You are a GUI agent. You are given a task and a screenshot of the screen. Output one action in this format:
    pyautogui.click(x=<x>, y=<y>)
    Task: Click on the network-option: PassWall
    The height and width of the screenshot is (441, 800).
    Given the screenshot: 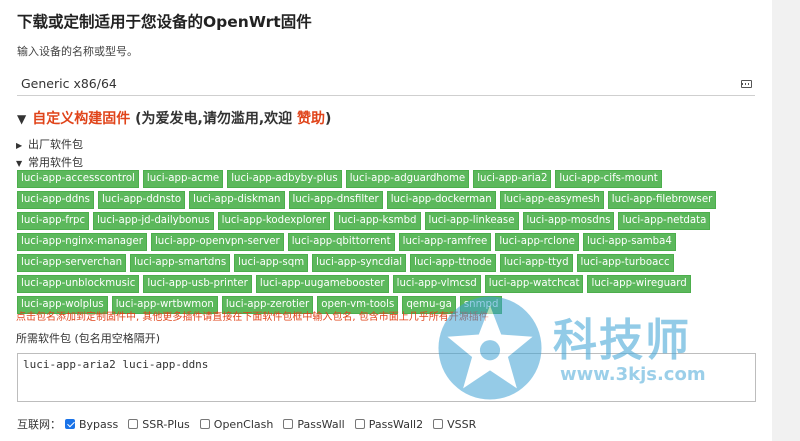 What is the action you would take?
    pyautogui.click(x=314, y=424)
    